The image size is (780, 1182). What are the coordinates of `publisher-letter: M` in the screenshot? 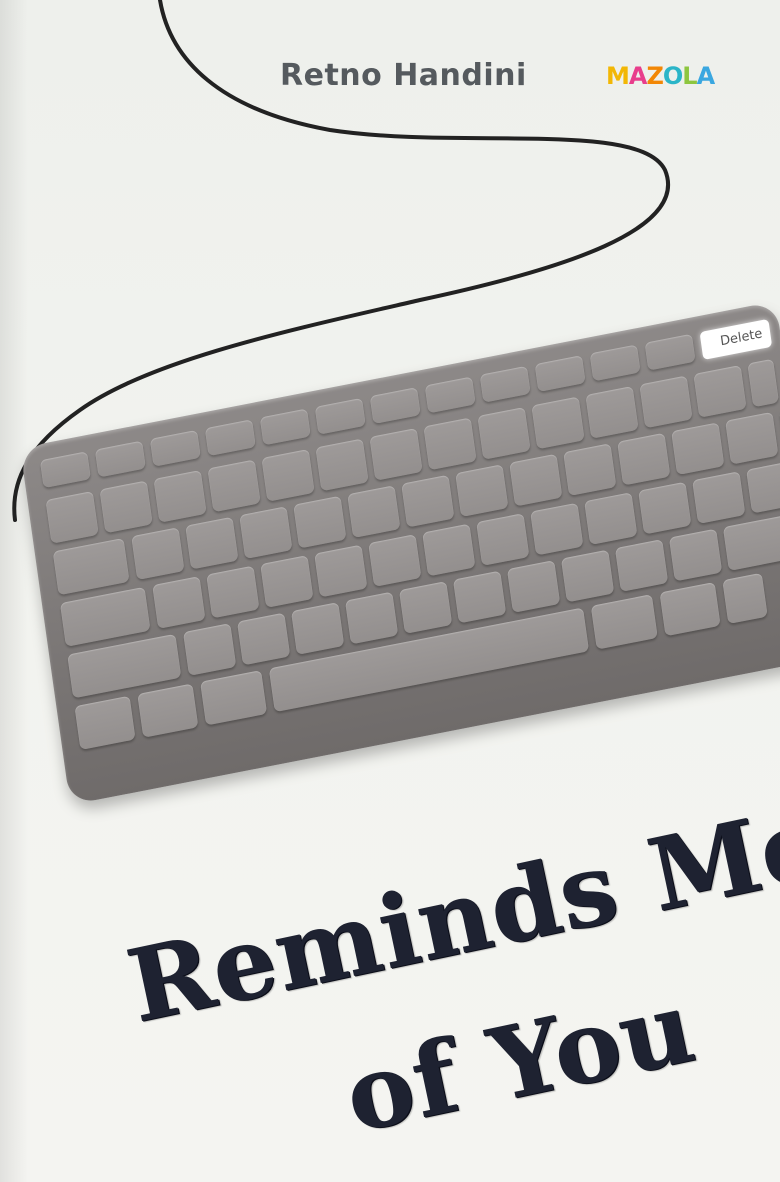 It's located at (618, 76).